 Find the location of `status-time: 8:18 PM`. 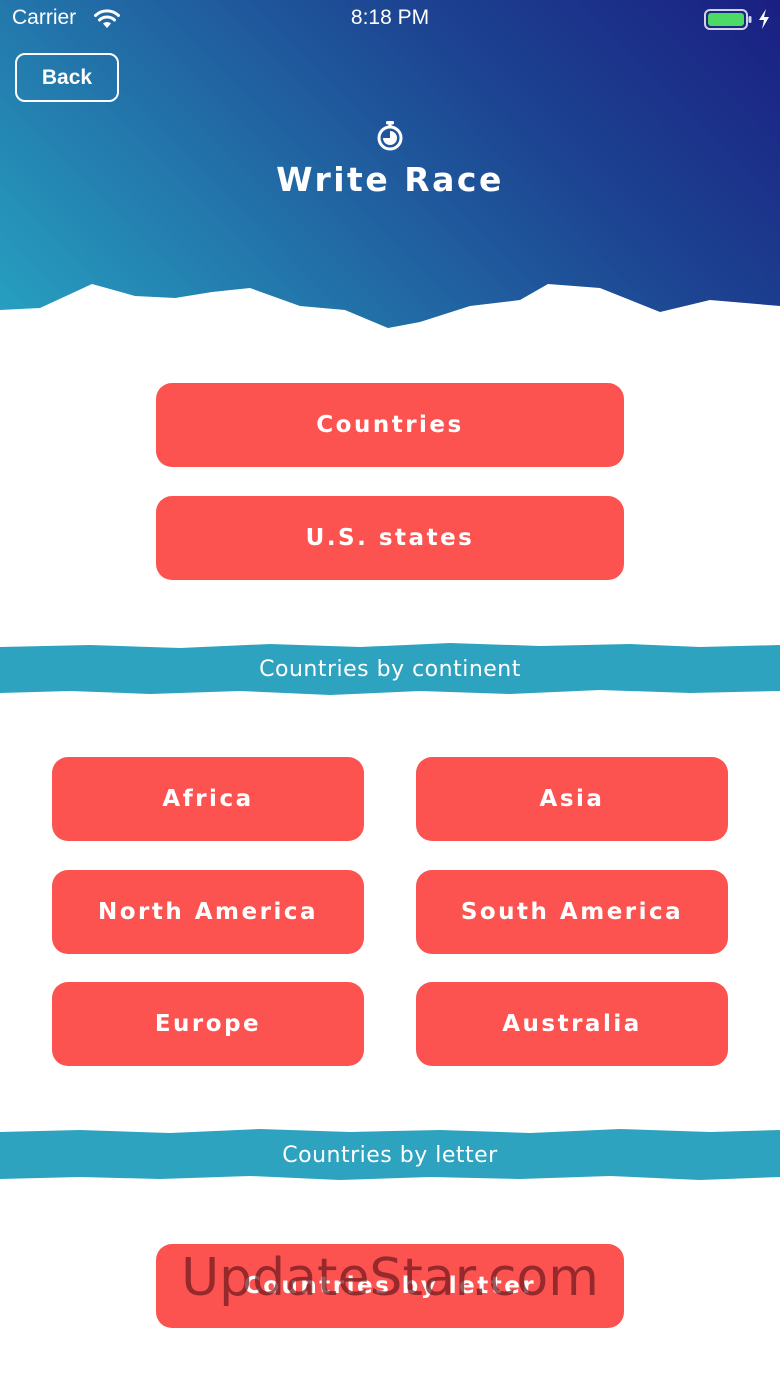

status-time: 8:18 PM is located at coordinates (390, 17).